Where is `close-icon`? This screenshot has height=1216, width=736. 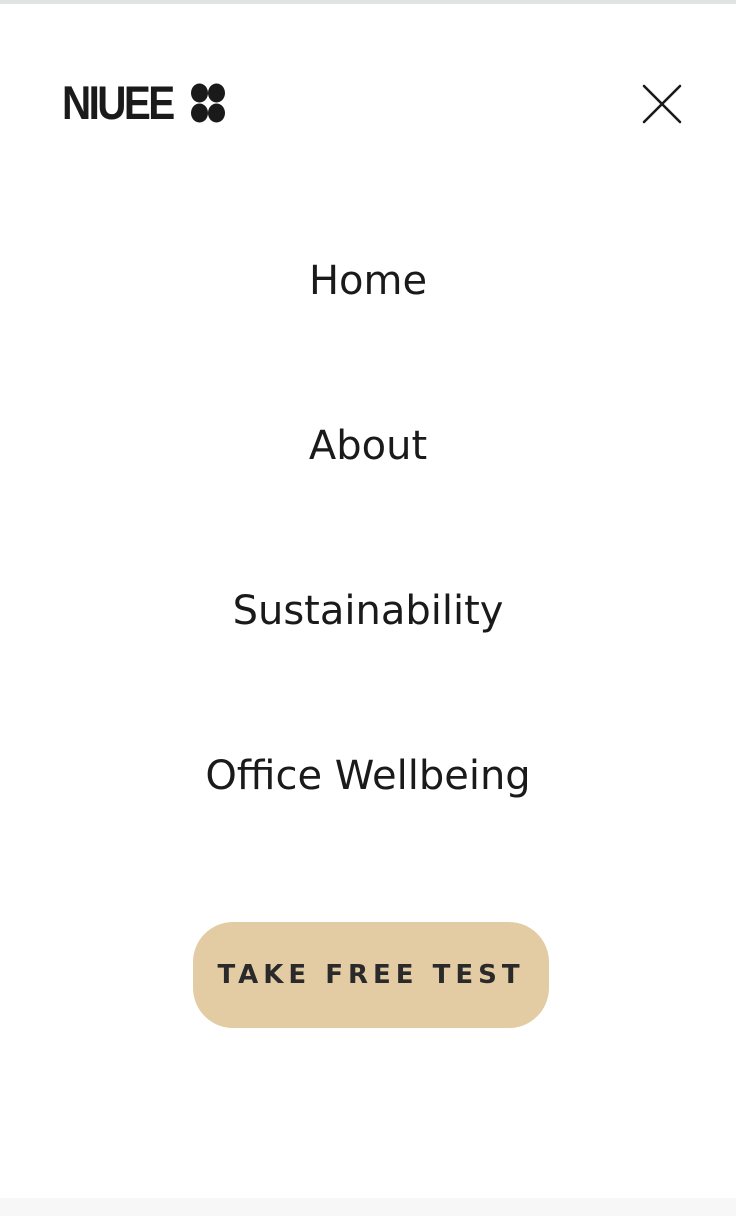 close-icon is located at coordinates (662, 104).